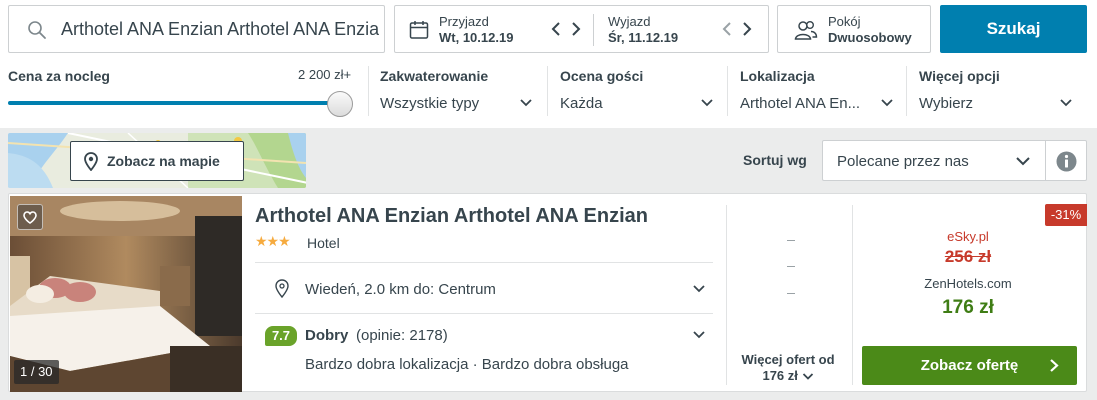  What do you see at coordinates (844, 21) in the screenshot?
I see `room-label: Pokój` at bounding box center [844, 21].